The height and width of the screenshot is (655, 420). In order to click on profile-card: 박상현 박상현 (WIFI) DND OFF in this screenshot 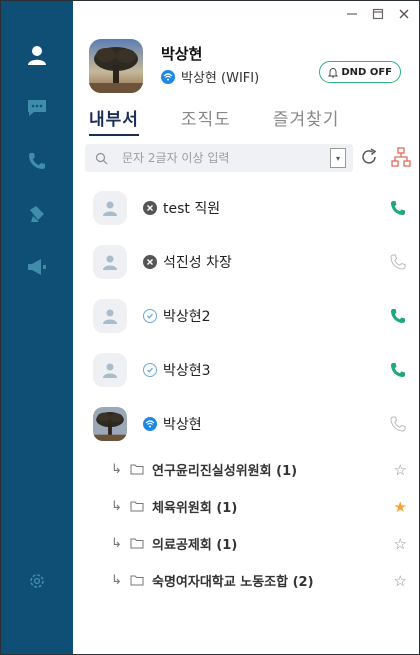, I will do `click(249, 68)`.